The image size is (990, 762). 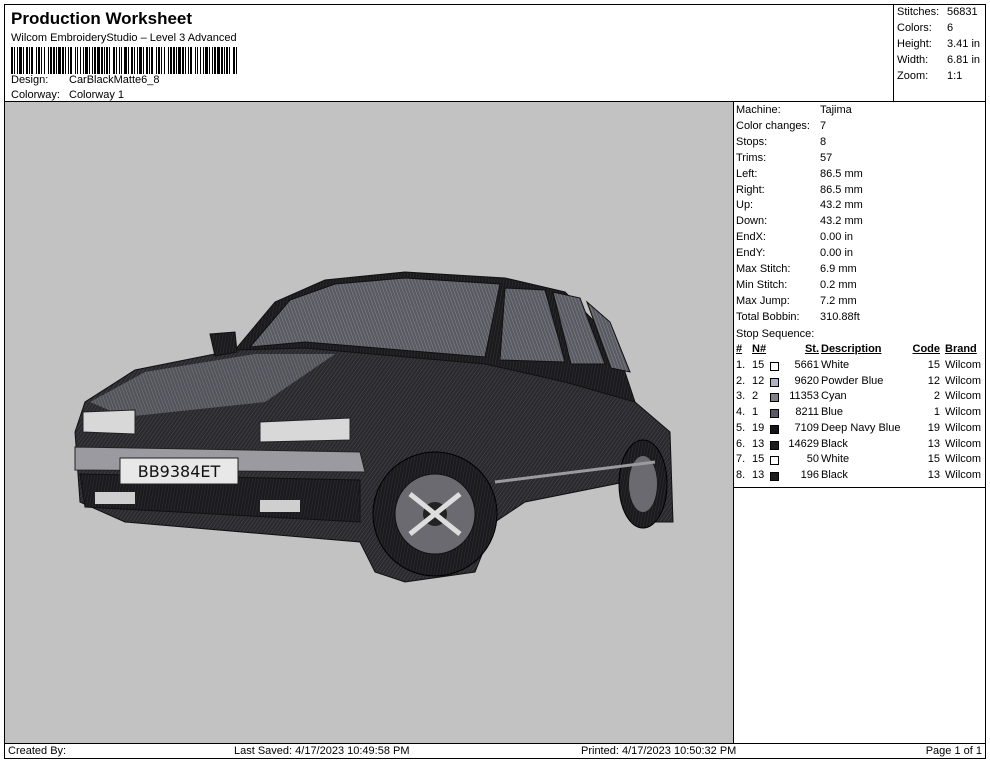 I want to click on stat-width: Width: 6.81 in, so click(x=939, y=60).